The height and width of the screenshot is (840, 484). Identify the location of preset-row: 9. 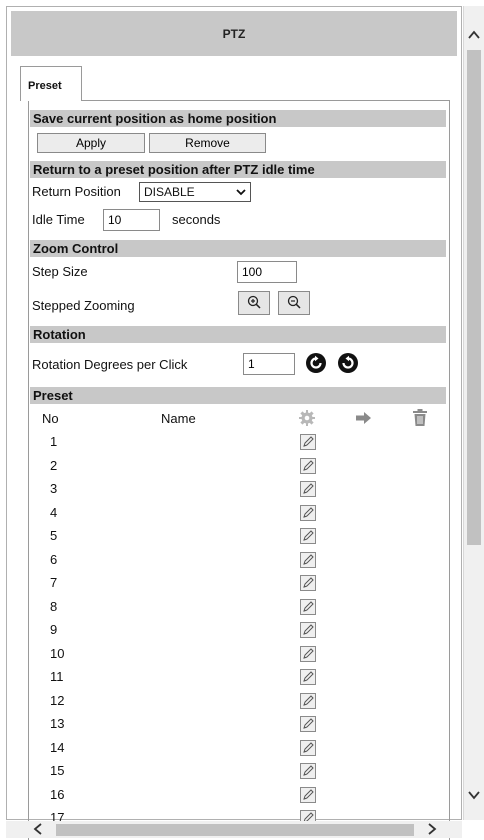
(242, 633).